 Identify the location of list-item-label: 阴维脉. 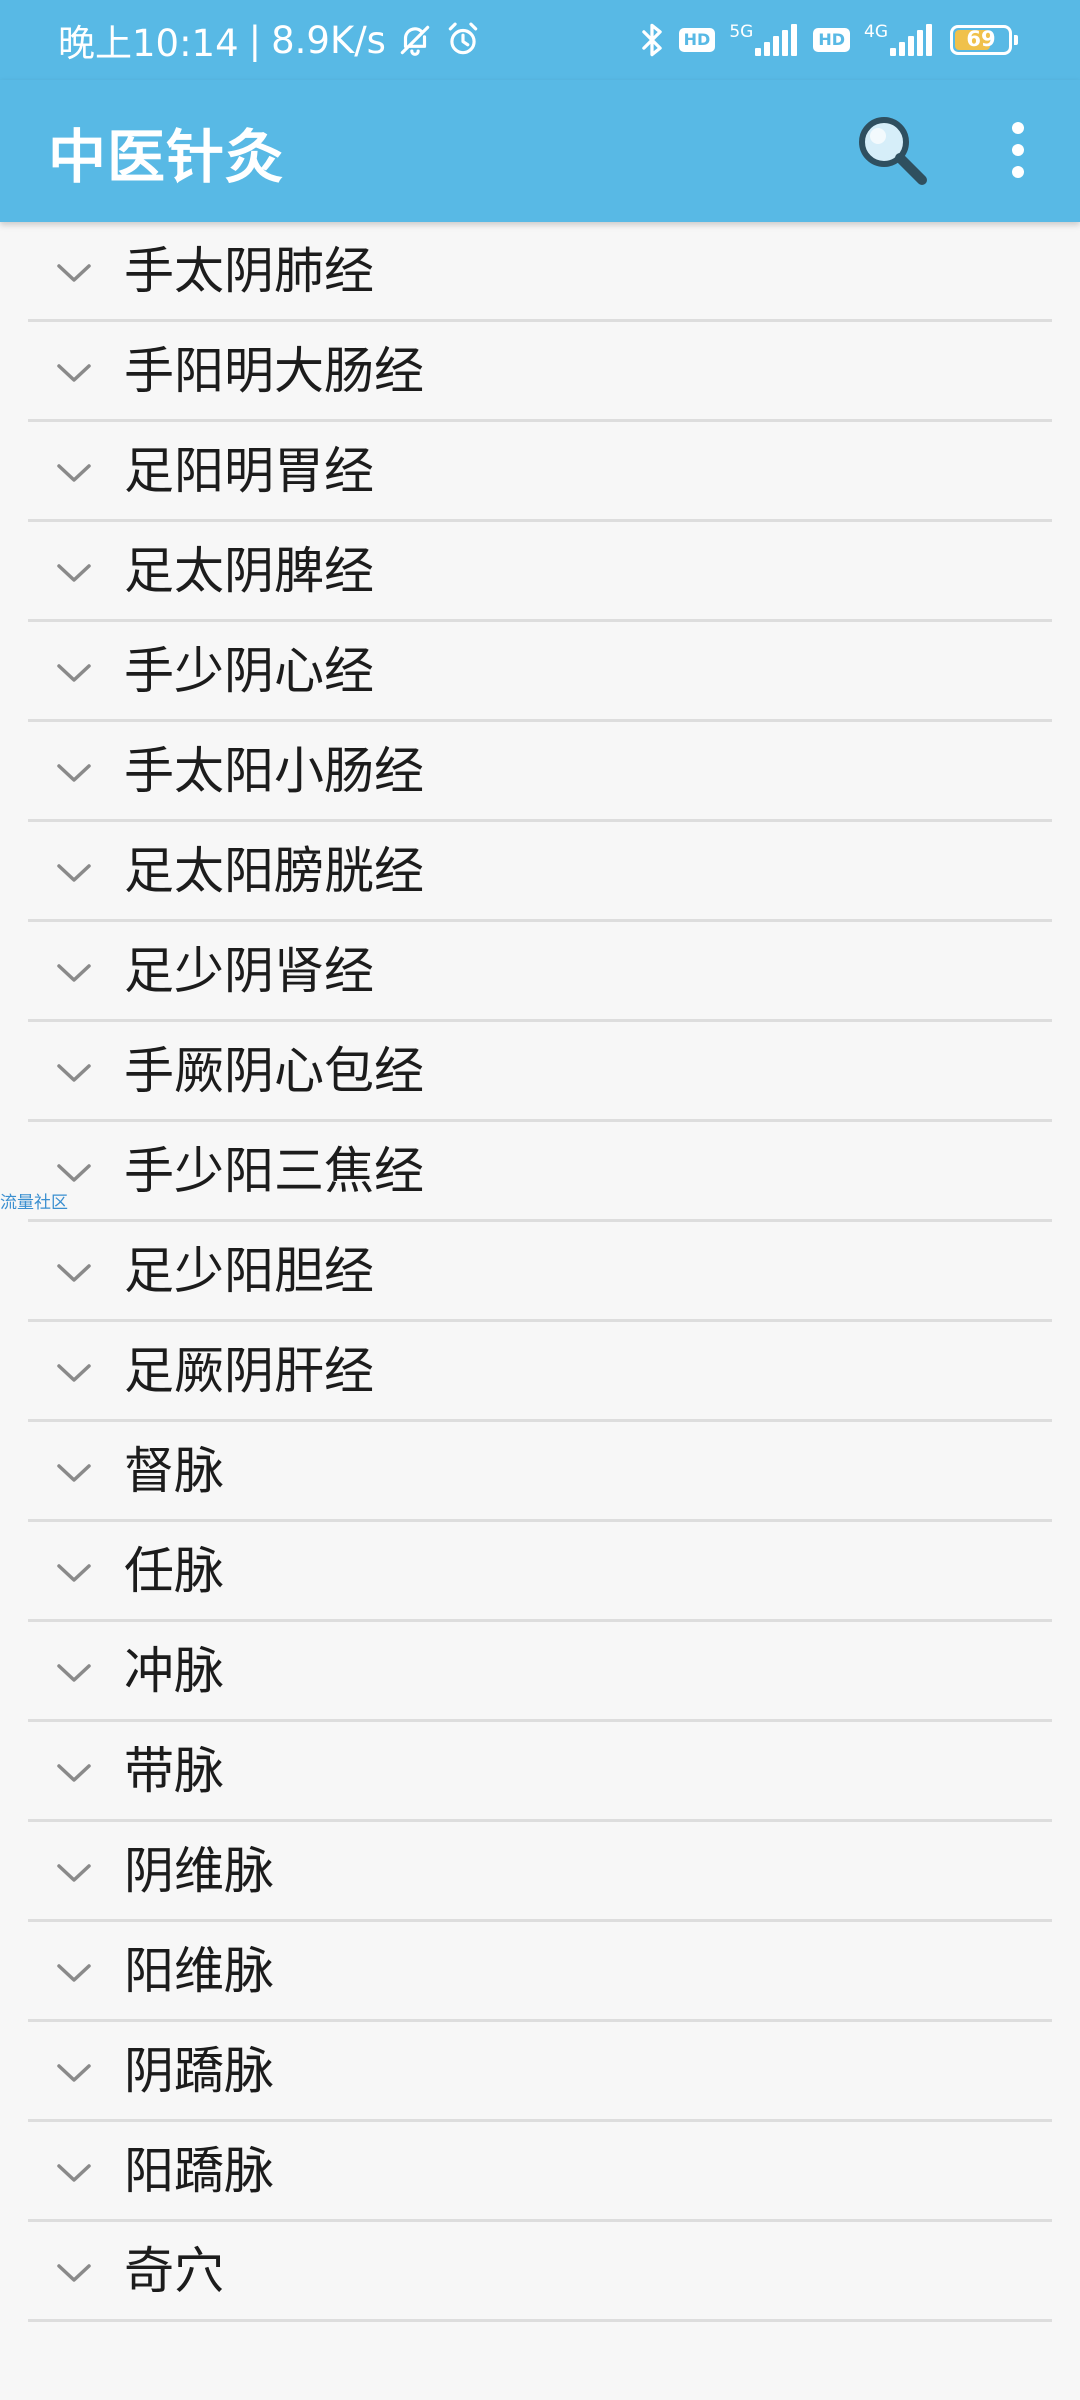
(199, 1871).